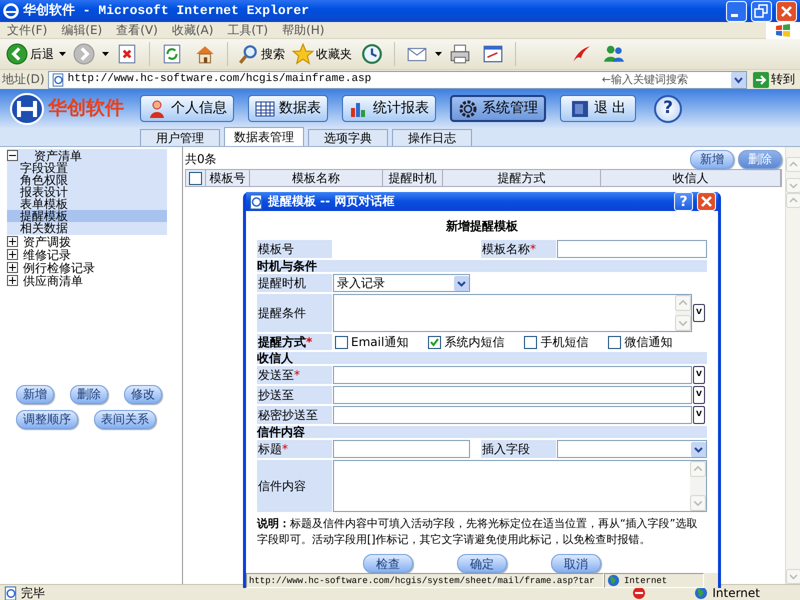  What do you see at coordinates (761, 11) in the screenshot?
I see `restore-icon` at bounding box center [761, 11].